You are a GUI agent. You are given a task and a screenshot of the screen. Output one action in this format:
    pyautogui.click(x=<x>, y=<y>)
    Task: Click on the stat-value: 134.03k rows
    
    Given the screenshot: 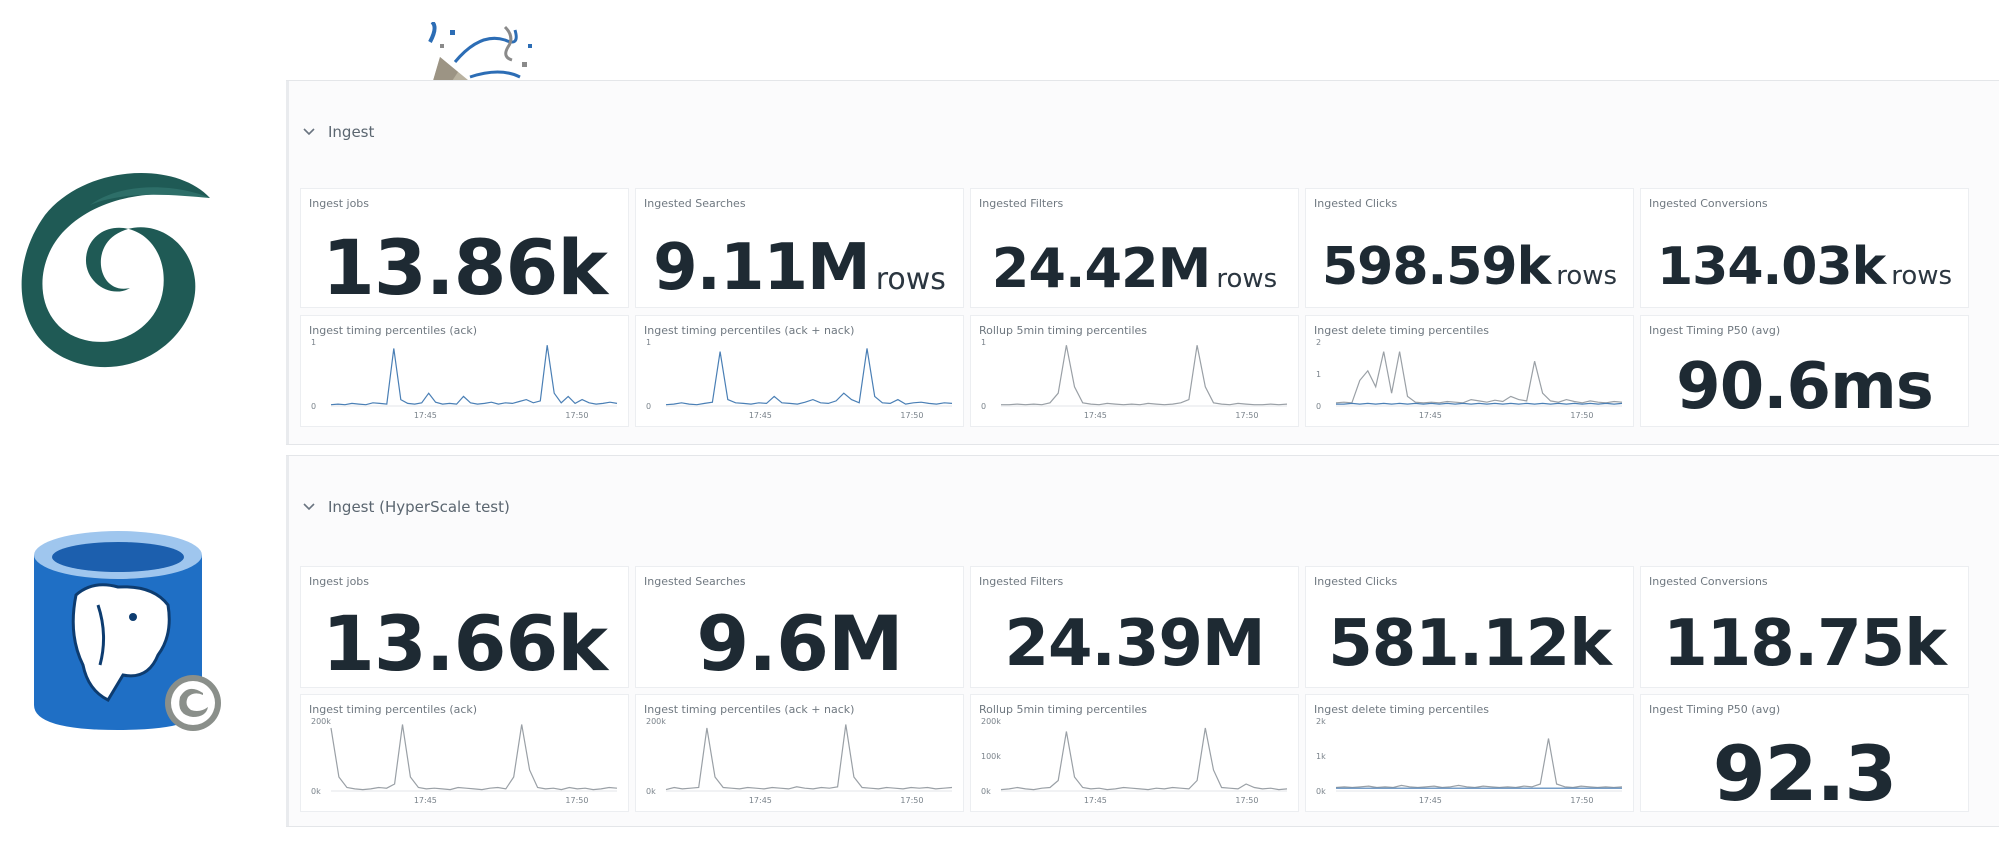 What is the action you would take?
    pyautogui.click(x=1804, y=267)
    